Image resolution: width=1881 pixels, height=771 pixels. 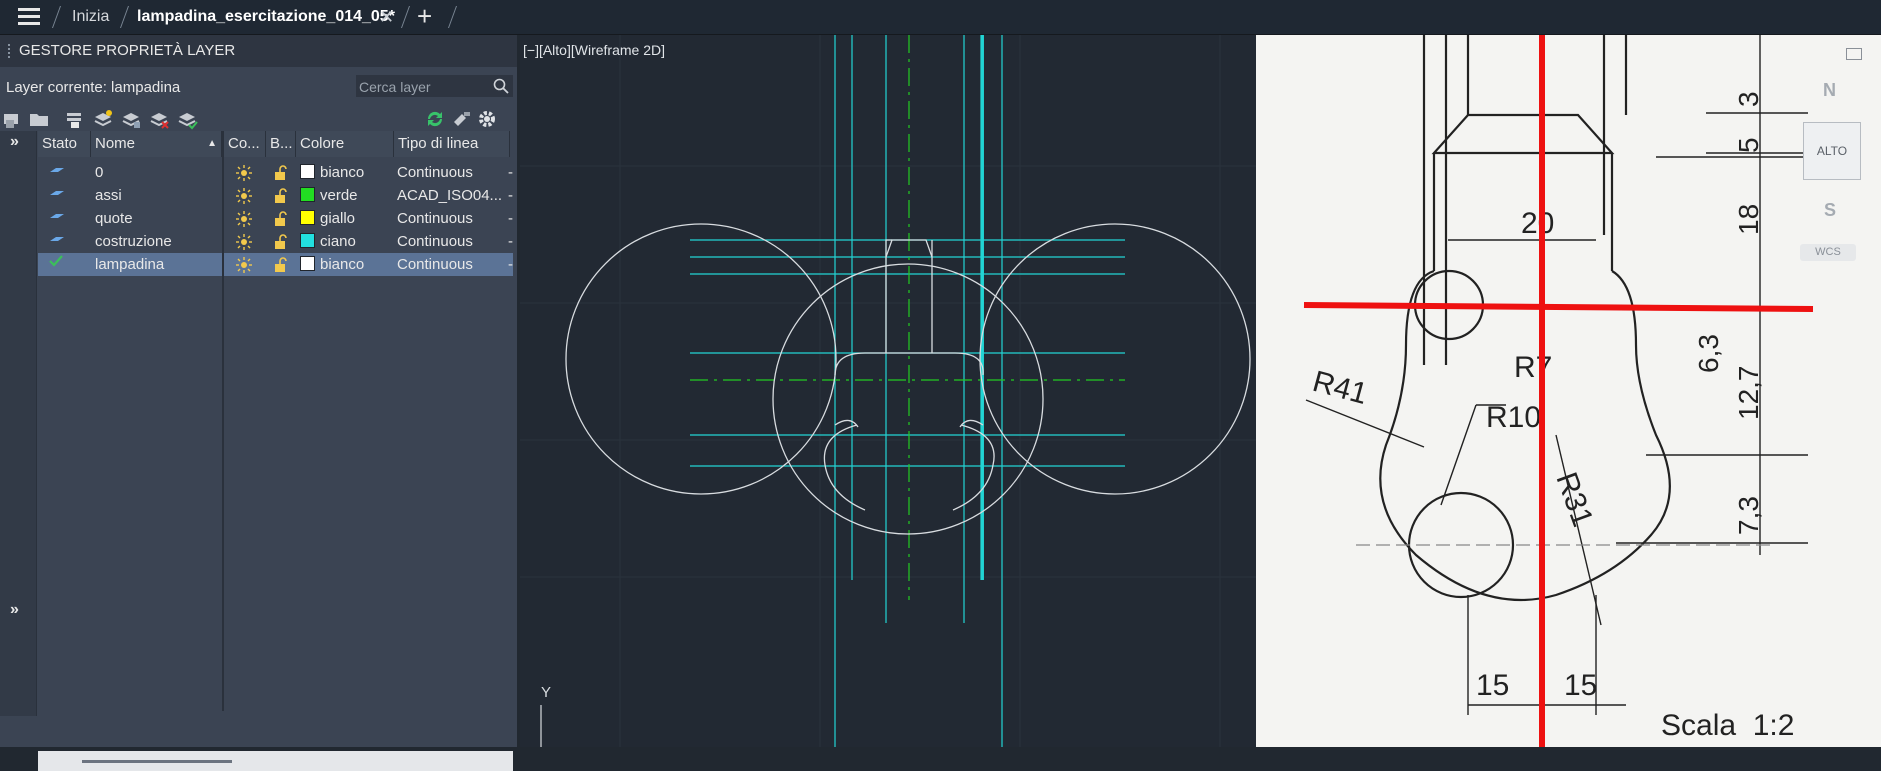 I want to click on column-header-stato: Stato, so click(x=64, y=144).